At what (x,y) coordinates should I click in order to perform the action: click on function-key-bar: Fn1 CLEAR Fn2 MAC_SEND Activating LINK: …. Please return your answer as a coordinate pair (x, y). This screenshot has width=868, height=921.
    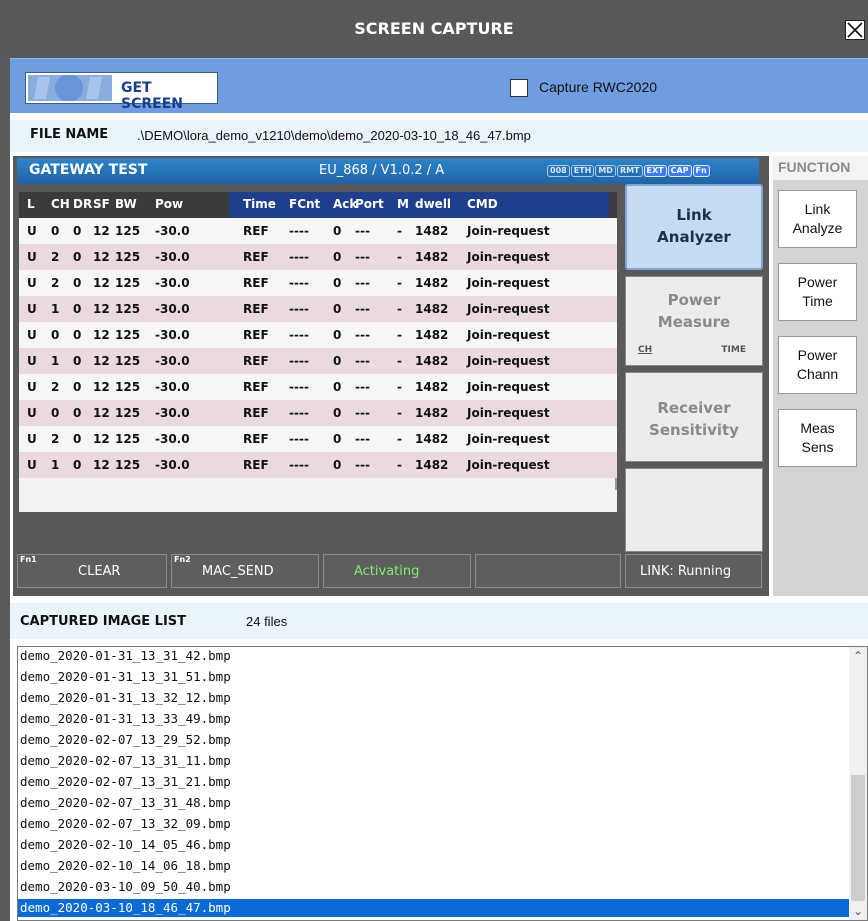
    Looking at the image, I should click on (389, 572).